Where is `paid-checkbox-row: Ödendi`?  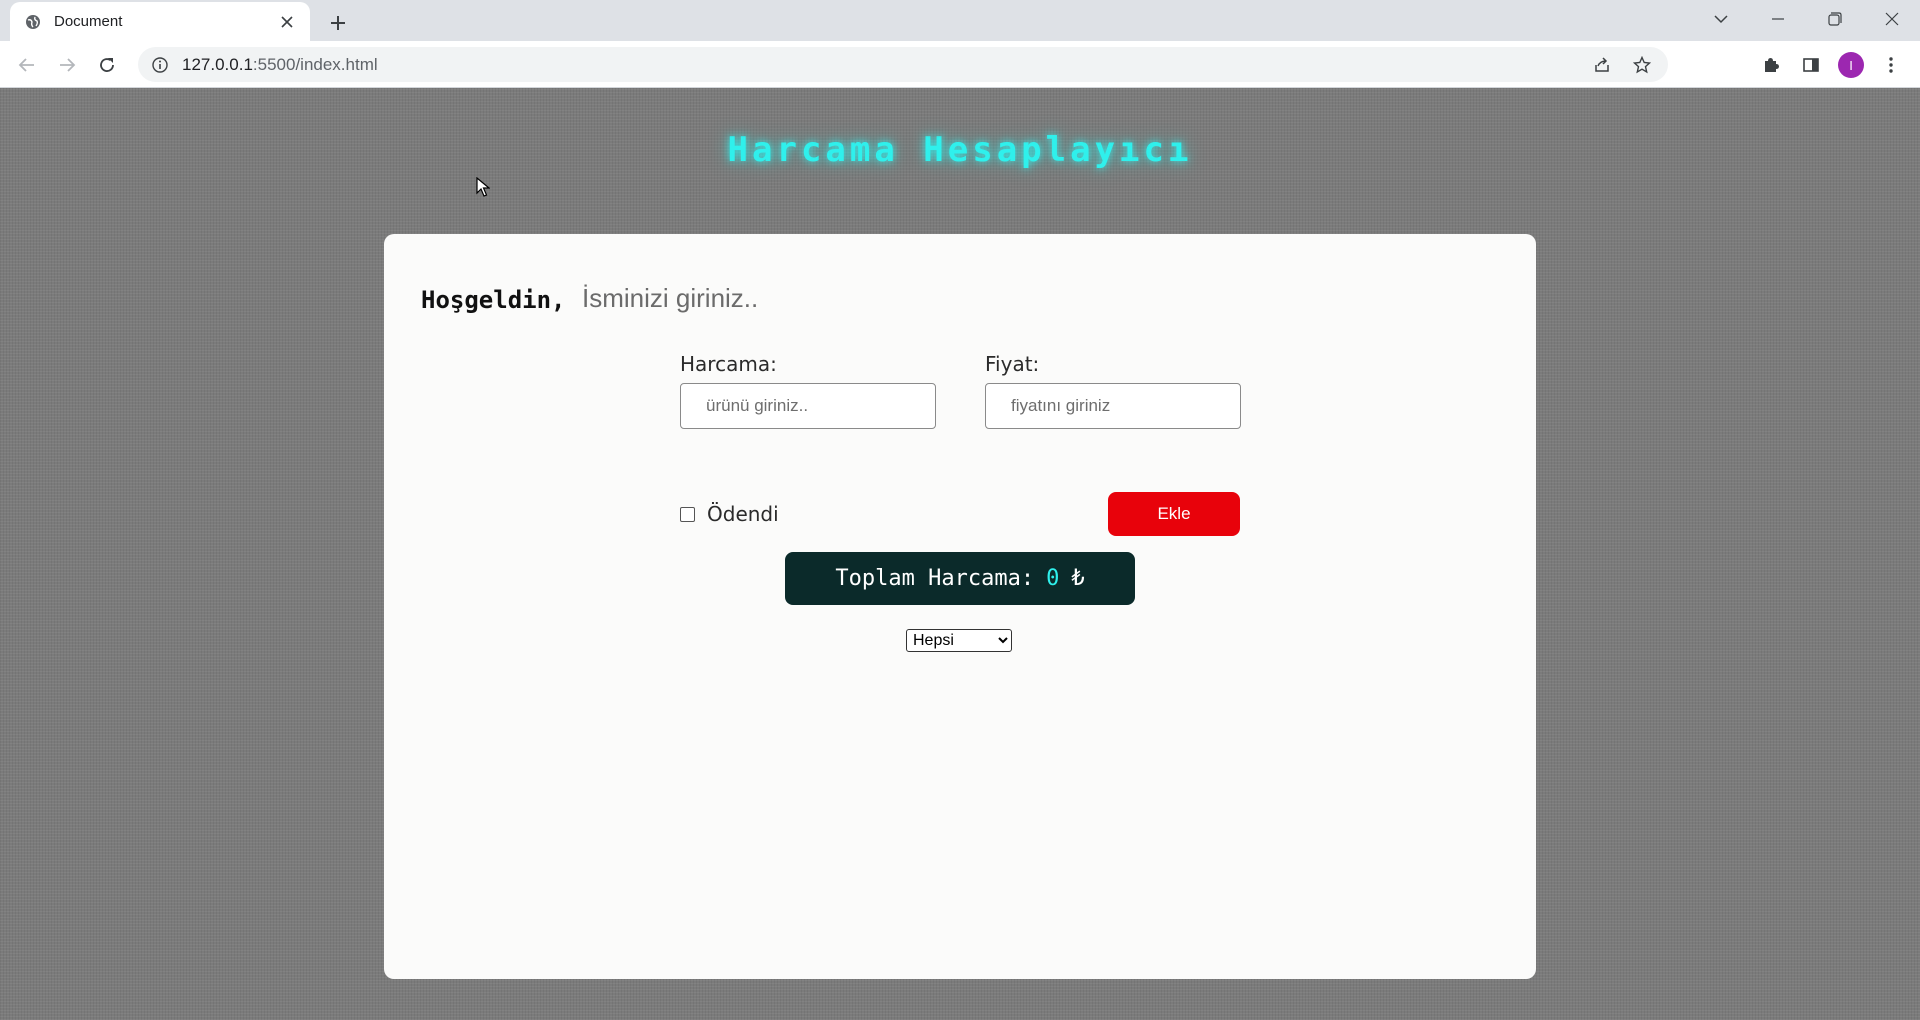 paid-checkbox-row: Ödendi is located at coordinates (729, 514).